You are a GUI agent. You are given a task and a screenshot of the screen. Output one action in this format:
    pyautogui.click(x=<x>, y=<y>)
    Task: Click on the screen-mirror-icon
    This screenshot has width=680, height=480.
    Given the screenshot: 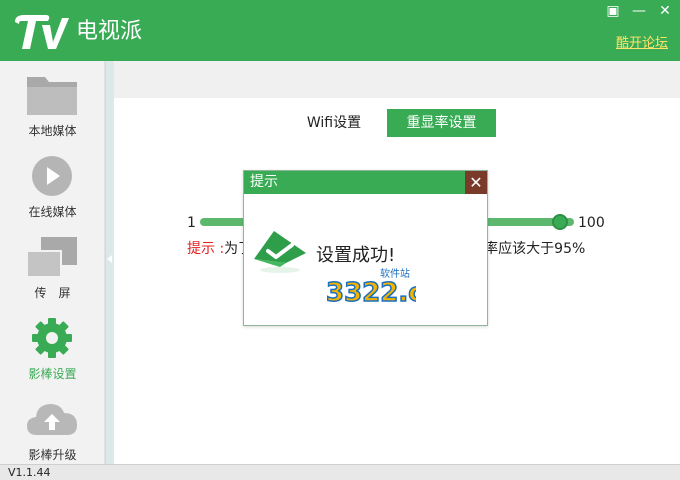 What is the action you would take?
    pyautogui.click(x=51, y=257)
    